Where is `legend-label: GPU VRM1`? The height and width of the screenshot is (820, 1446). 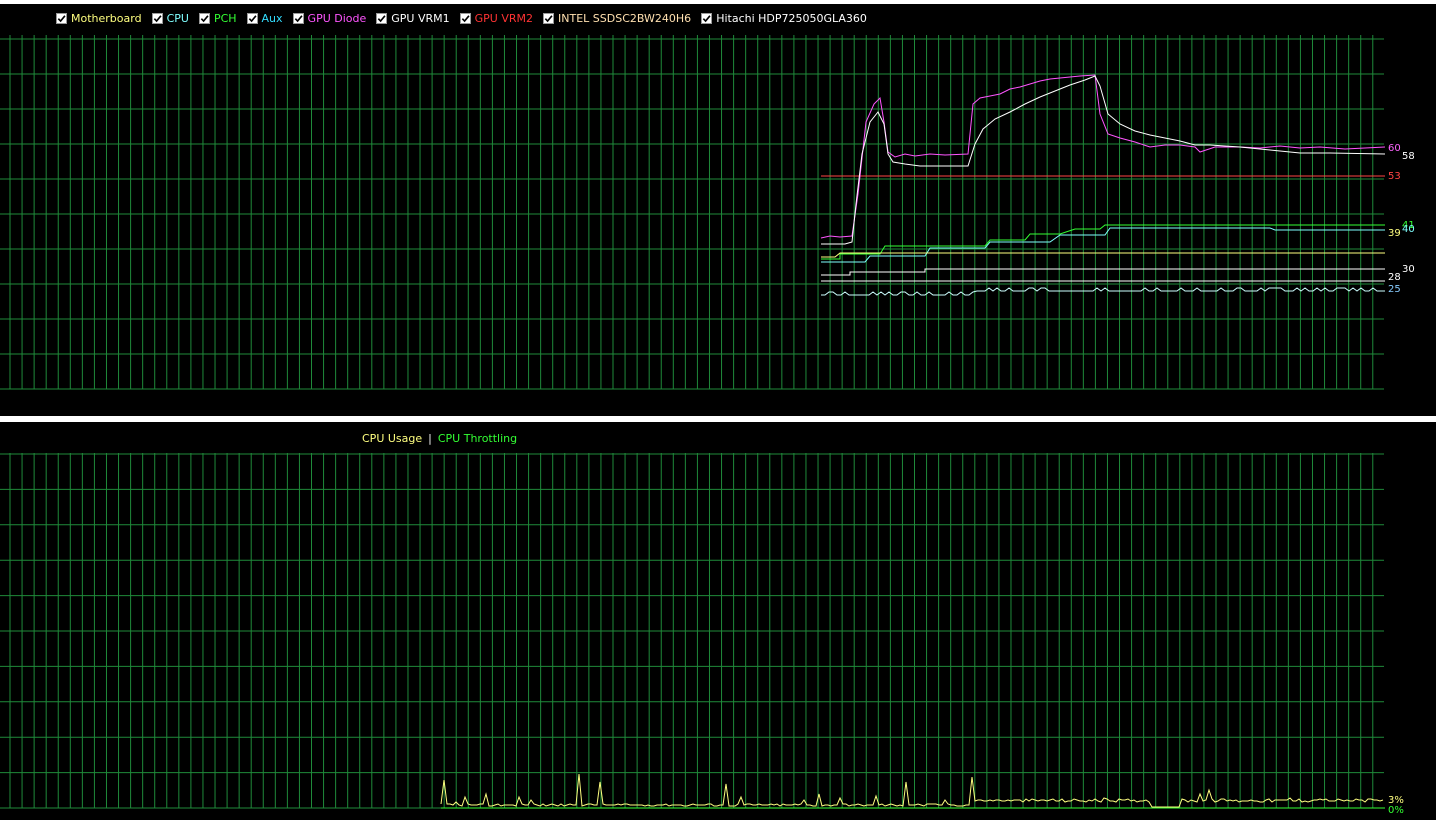
legend-label: GPU VRM1 is located at coordinates (420, 18).